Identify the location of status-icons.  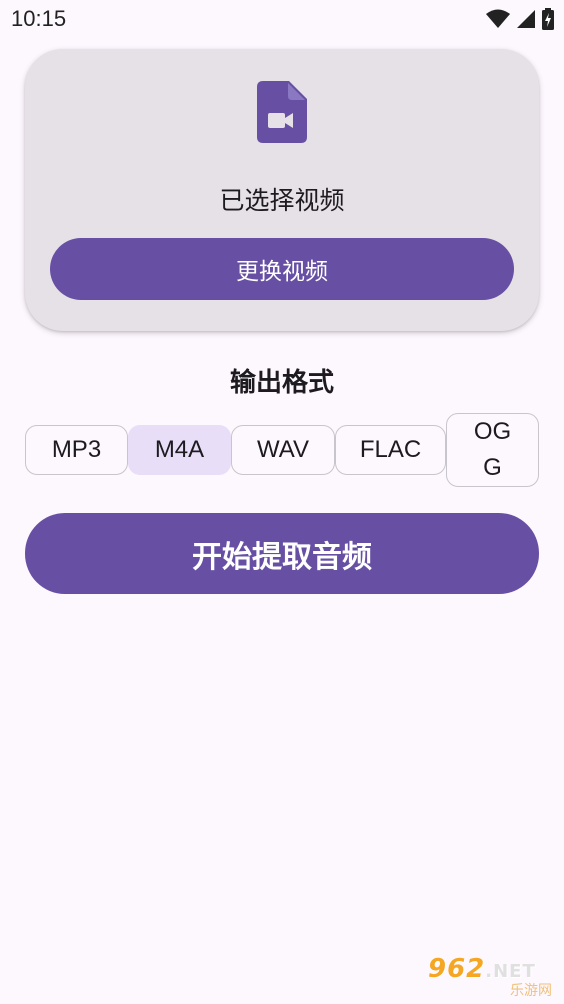
(520, 19).